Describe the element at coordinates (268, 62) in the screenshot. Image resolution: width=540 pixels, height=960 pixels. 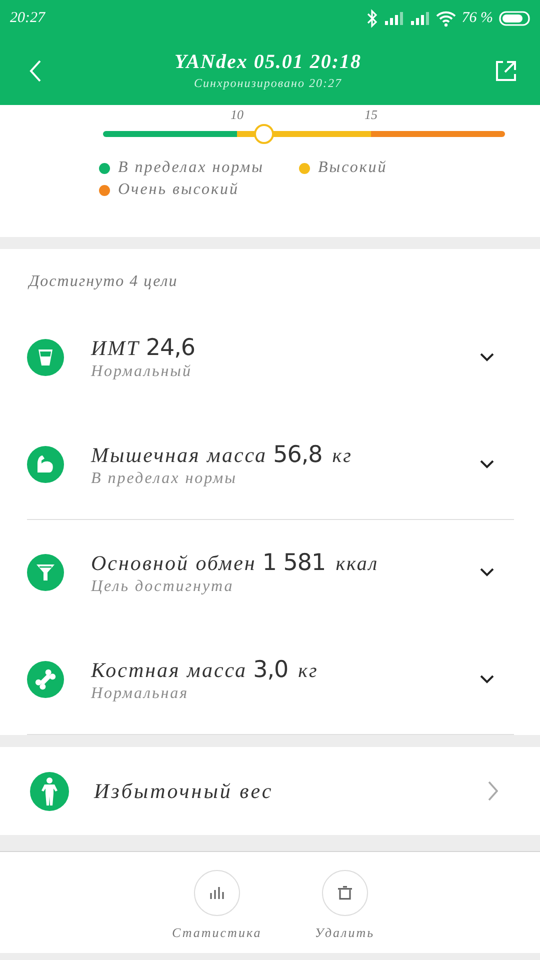
I see `header-title: YANdex 05.01 20:18` at that location.